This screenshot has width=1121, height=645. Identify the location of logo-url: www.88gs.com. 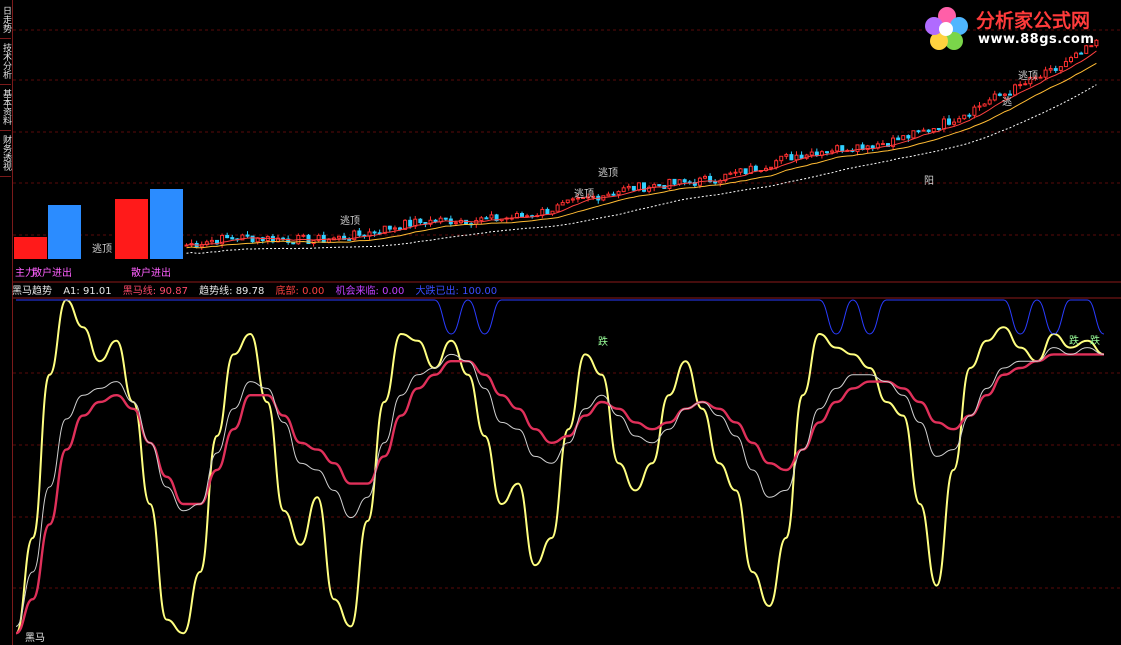
(1036, 39).